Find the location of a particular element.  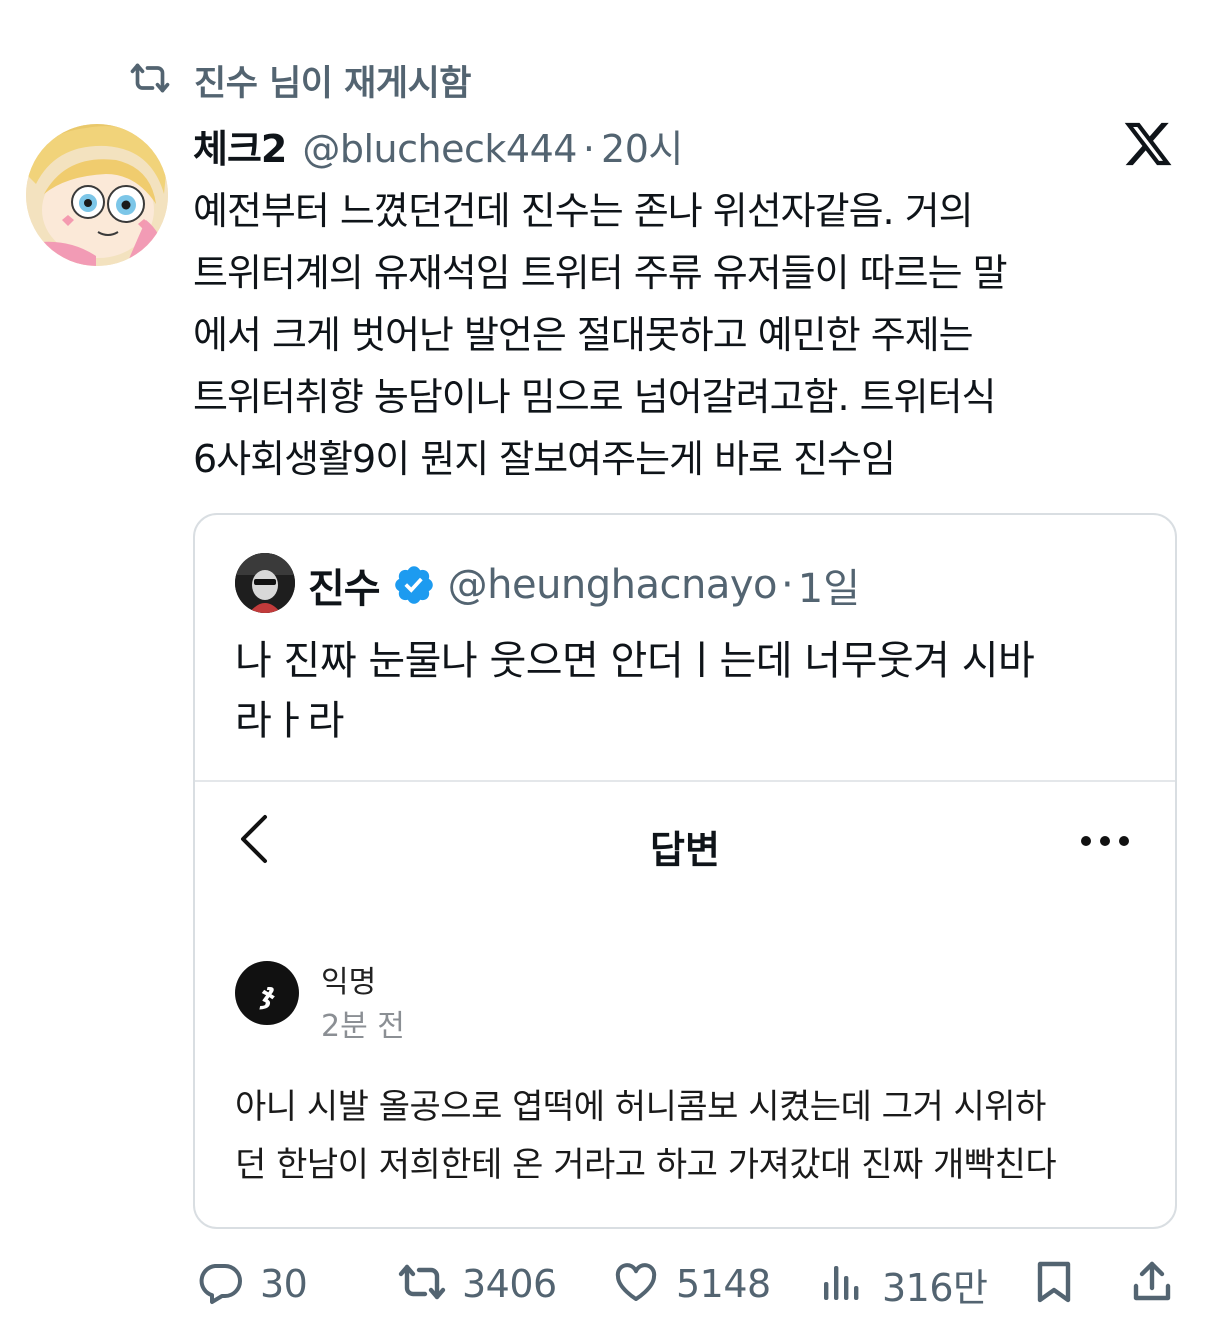

quoted-author-handle: @heunghacnayo is located at coordinates (613, 585).